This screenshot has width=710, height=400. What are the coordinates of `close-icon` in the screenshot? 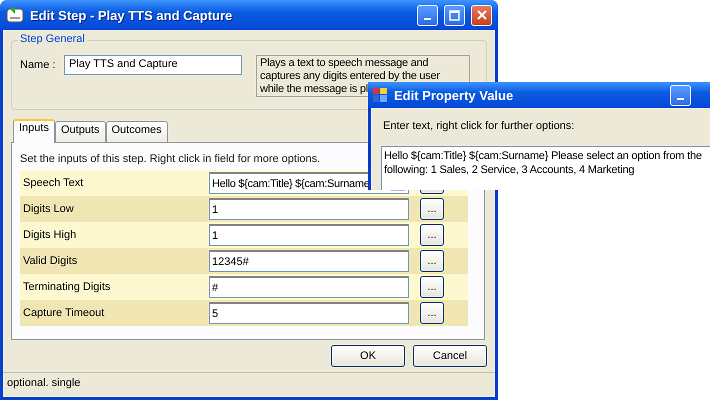 It's located at (481, 15).